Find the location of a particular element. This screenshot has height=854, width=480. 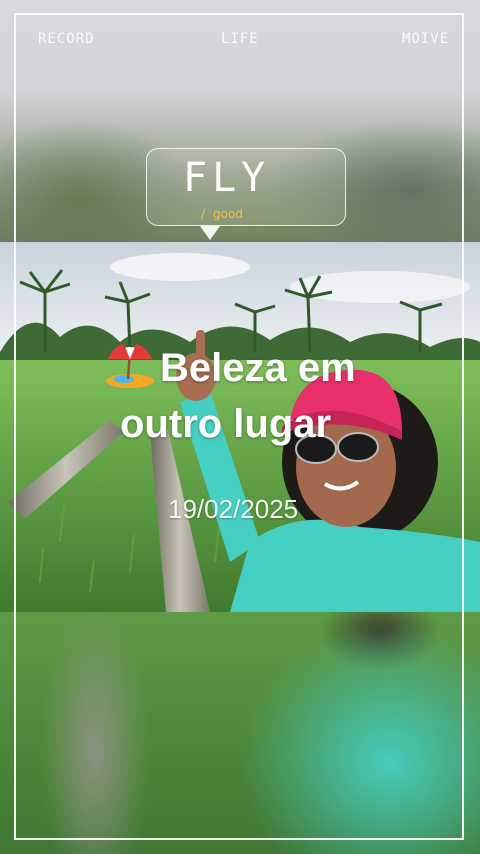

date-stamp: 19/02/2025 is located at coordinates (233, 509).